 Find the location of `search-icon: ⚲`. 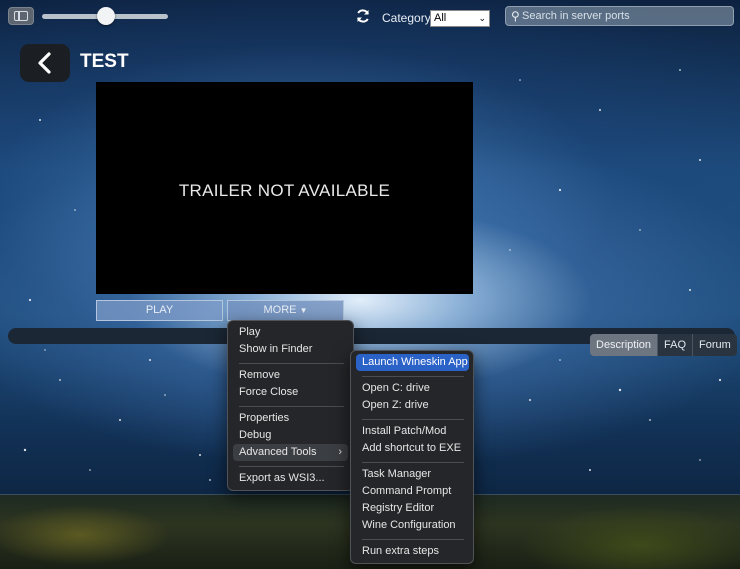

search-icon: ⚲ is located at coordinates (515, 16).